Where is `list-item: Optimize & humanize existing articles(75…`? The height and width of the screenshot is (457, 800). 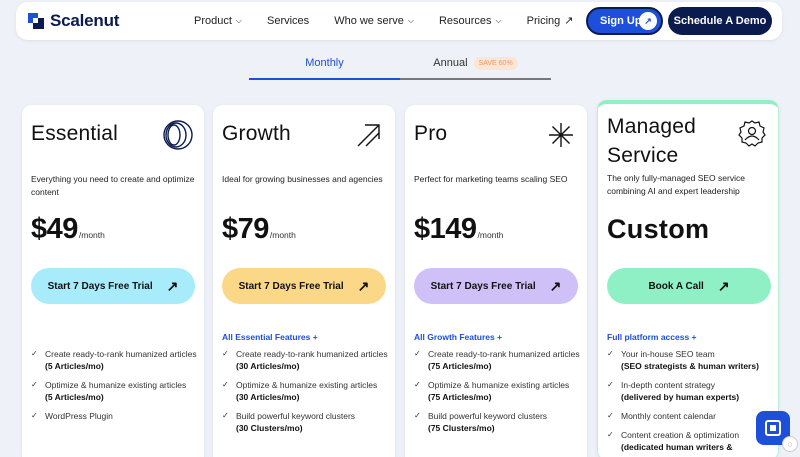
list-item: Optimize & humanize existing articles(75… is located at coordinates (498, 391).